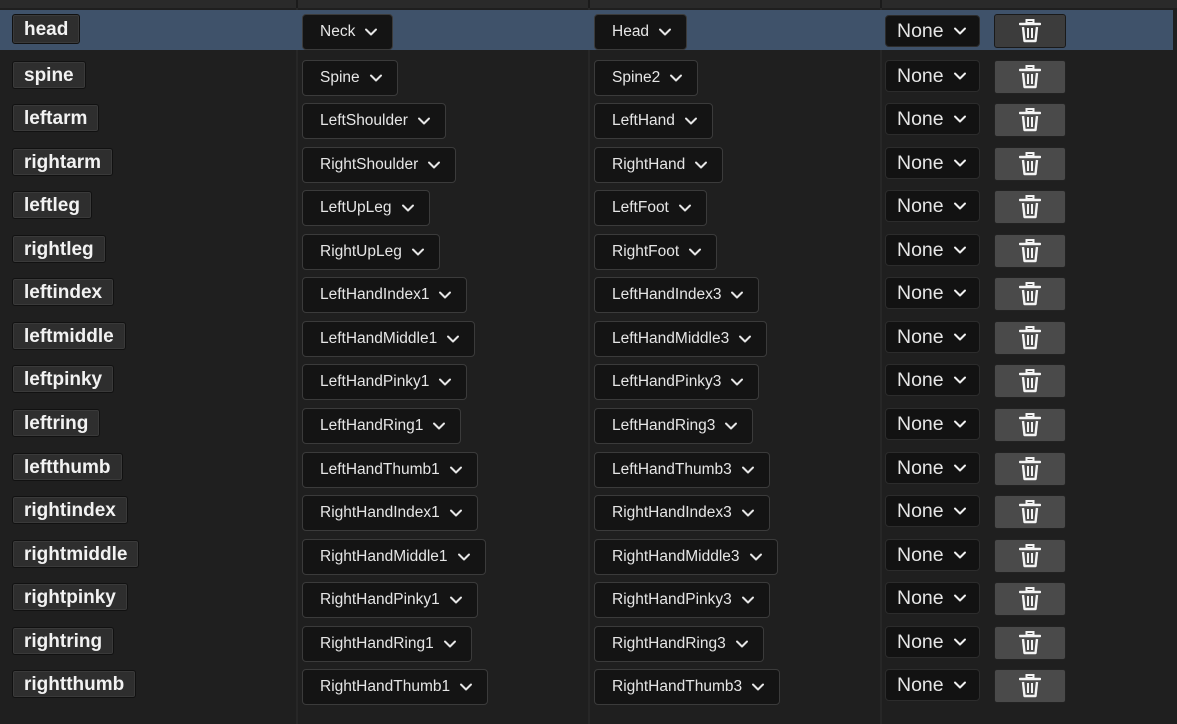 This screenshot has height=724, width=1177. I want to click on mapping-row: leftleg LeftUpLeg LeftFoot None, so click(586, 205).